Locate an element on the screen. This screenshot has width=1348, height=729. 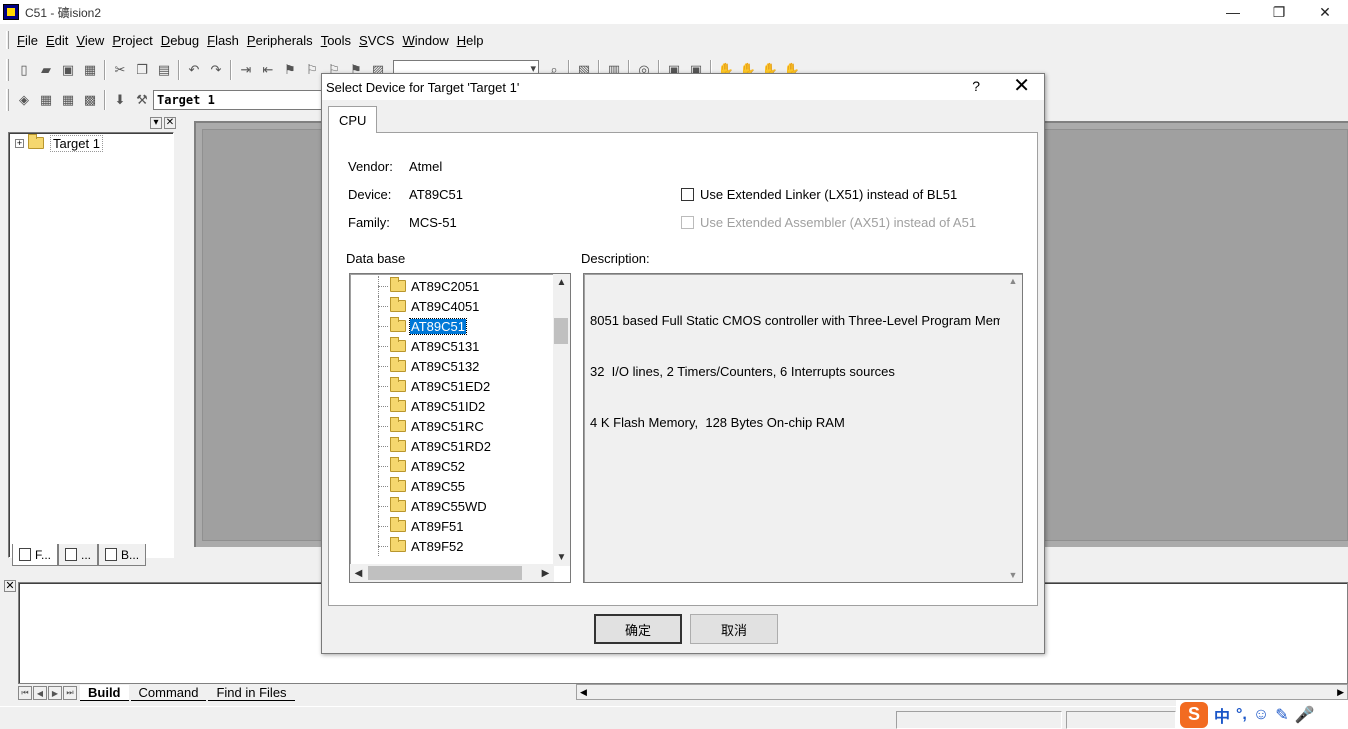
device-list-item: AT89C2051 is located at coordinates (448, 286).